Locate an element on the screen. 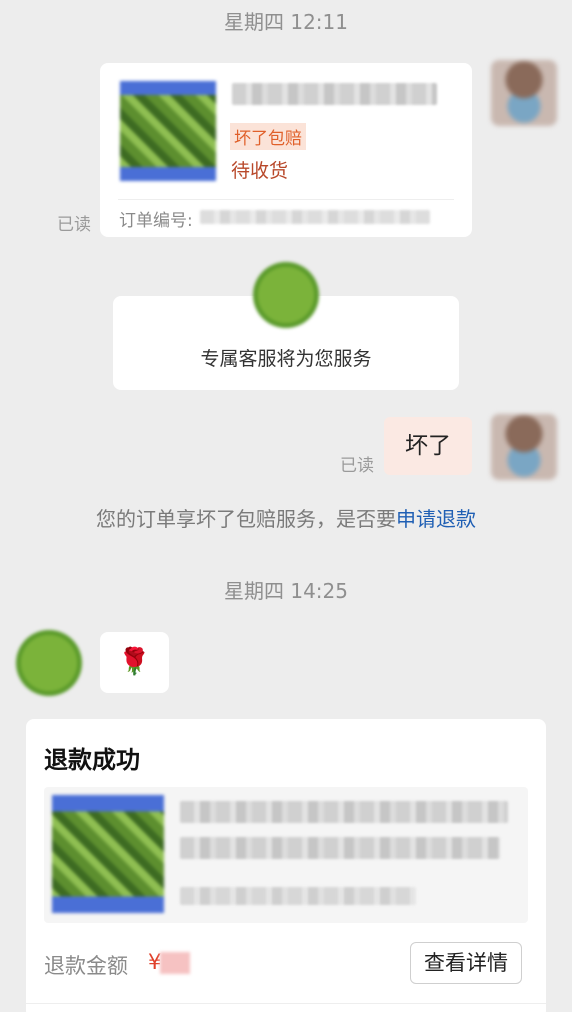 The height and width of the screenshot is (1012, 572). service-message-bubble: 🌹 is located at coordinates (134, 662).